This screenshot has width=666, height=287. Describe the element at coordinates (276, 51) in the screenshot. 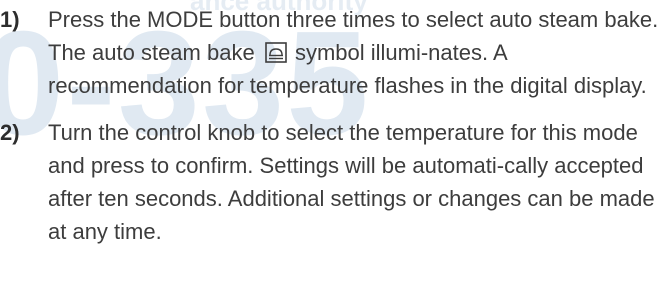

I see `auto-steam-bake-symbol-icon` at that location.